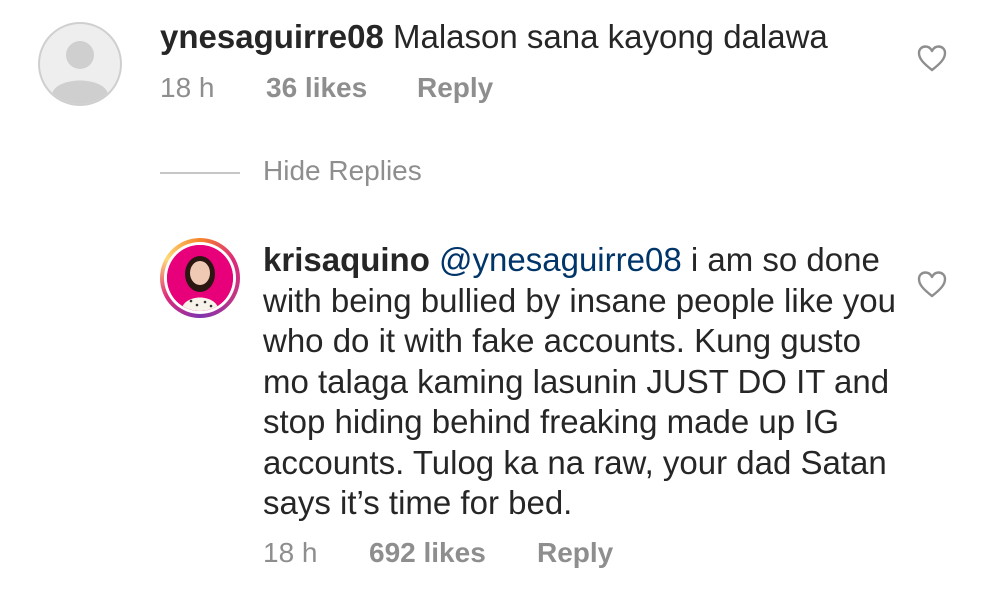 The width and height of the screenshot is (1000, 608). I want to click on reply-username: krisaquino, so click(346, 259).